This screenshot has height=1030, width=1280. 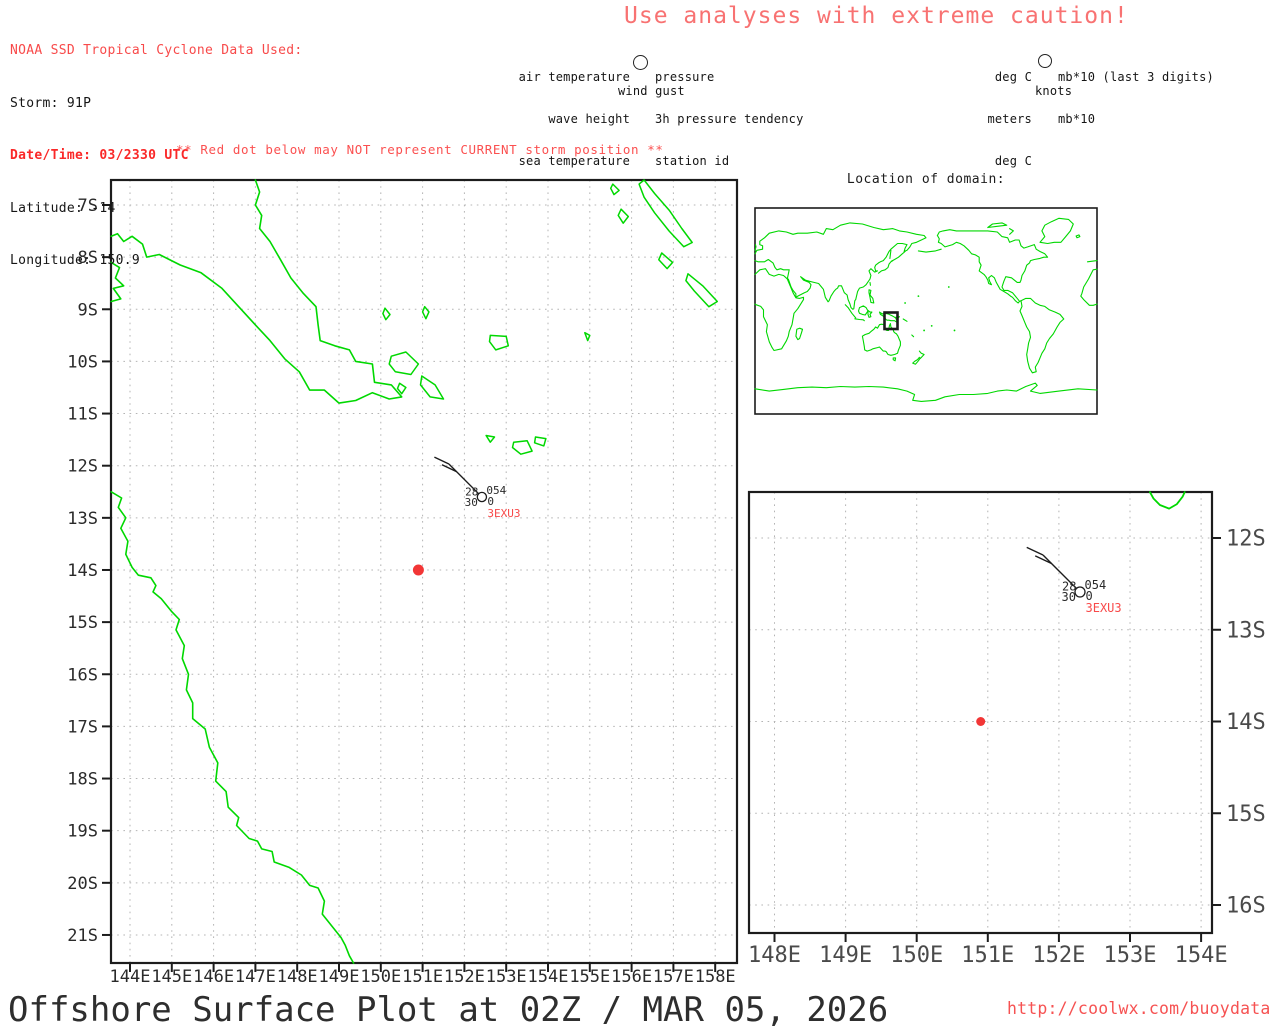 I want to click on zoom-y-tick-label: 12S, so click(x=1246, y=539).